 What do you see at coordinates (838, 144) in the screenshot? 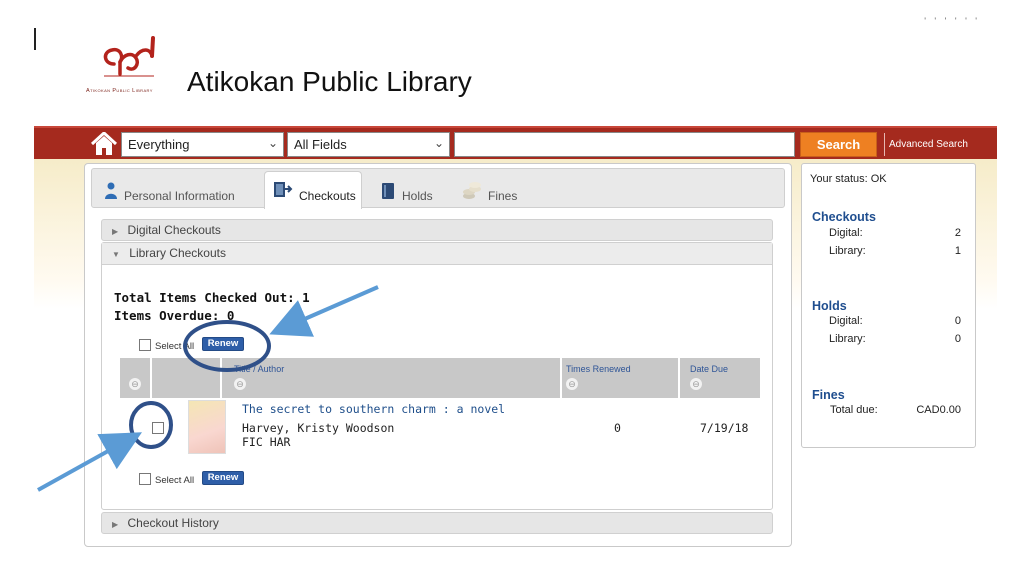
I see `search-button: Search` at bounding box center [838, 144].